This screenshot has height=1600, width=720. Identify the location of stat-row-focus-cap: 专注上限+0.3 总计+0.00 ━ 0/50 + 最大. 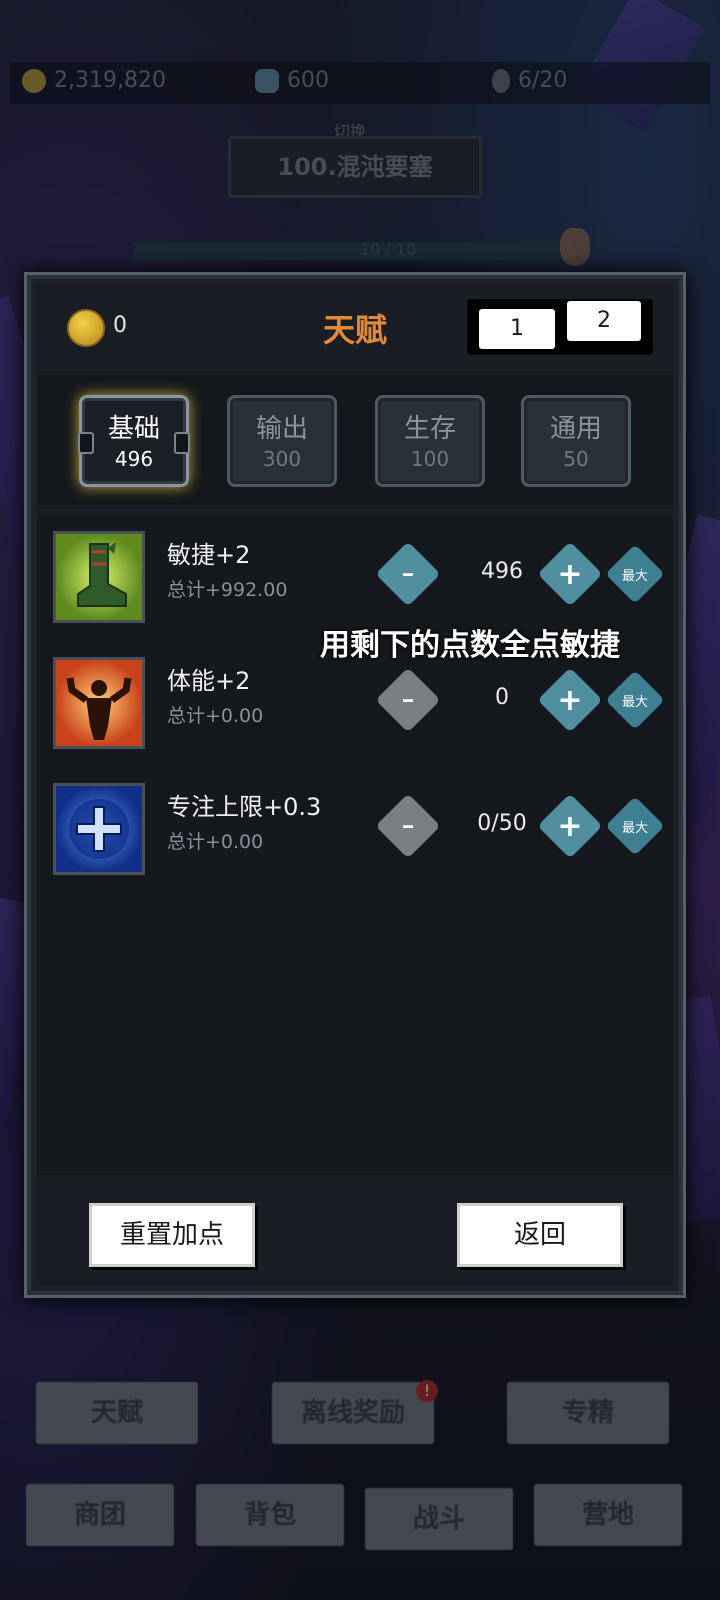
(355, 824).